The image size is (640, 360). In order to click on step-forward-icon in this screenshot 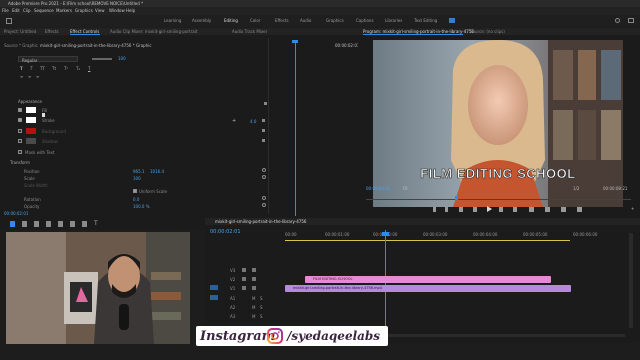, I will do `click(501, 209)`.